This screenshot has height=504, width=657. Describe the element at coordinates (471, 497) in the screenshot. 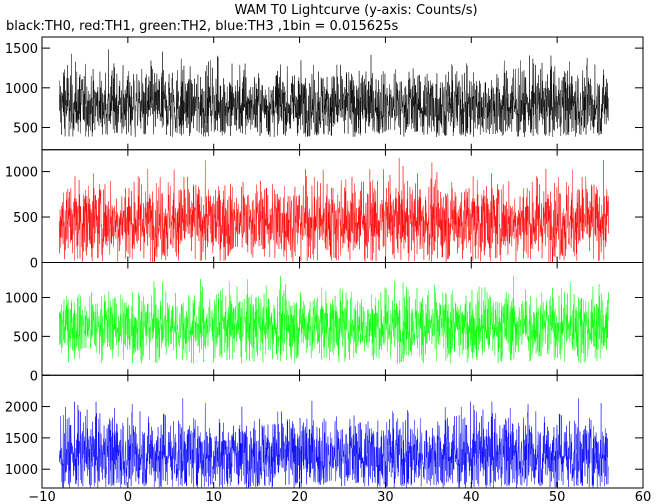

I see `x-tick-label: 40` at that location.